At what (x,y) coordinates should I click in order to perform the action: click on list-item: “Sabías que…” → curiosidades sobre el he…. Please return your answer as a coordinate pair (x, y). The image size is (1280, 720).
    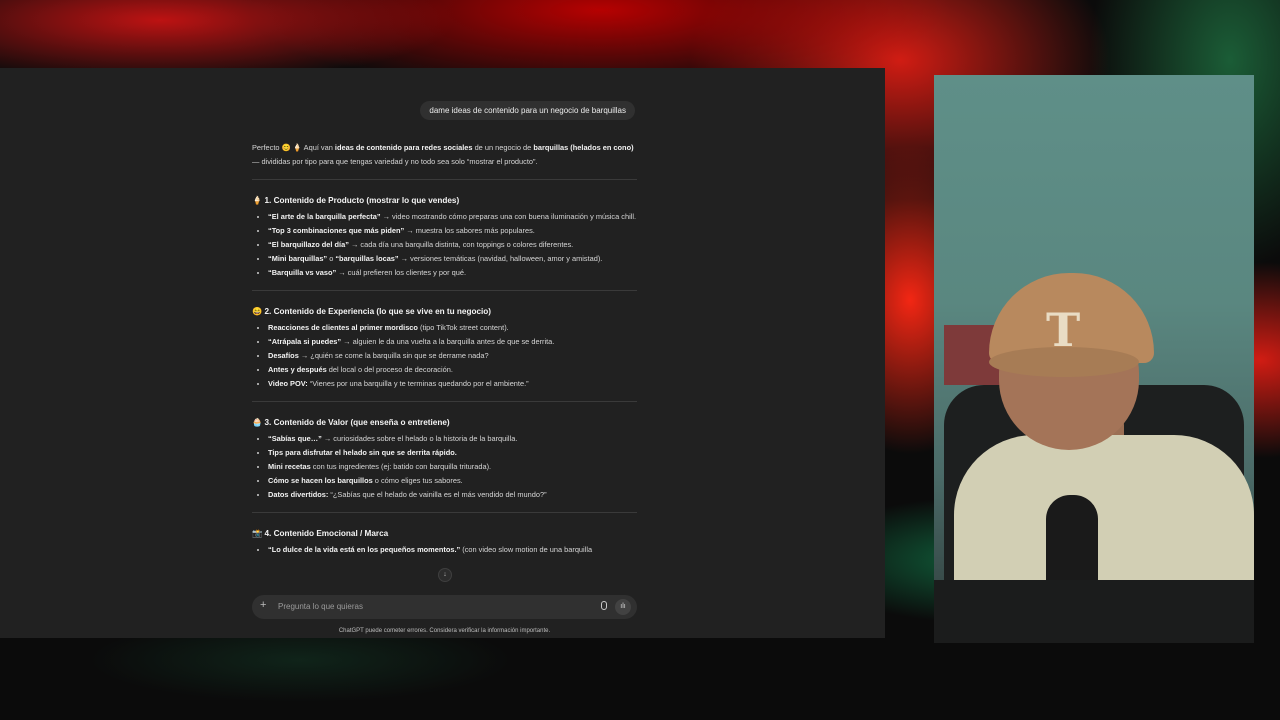
    Looking at the image, I should click on (452, 439).